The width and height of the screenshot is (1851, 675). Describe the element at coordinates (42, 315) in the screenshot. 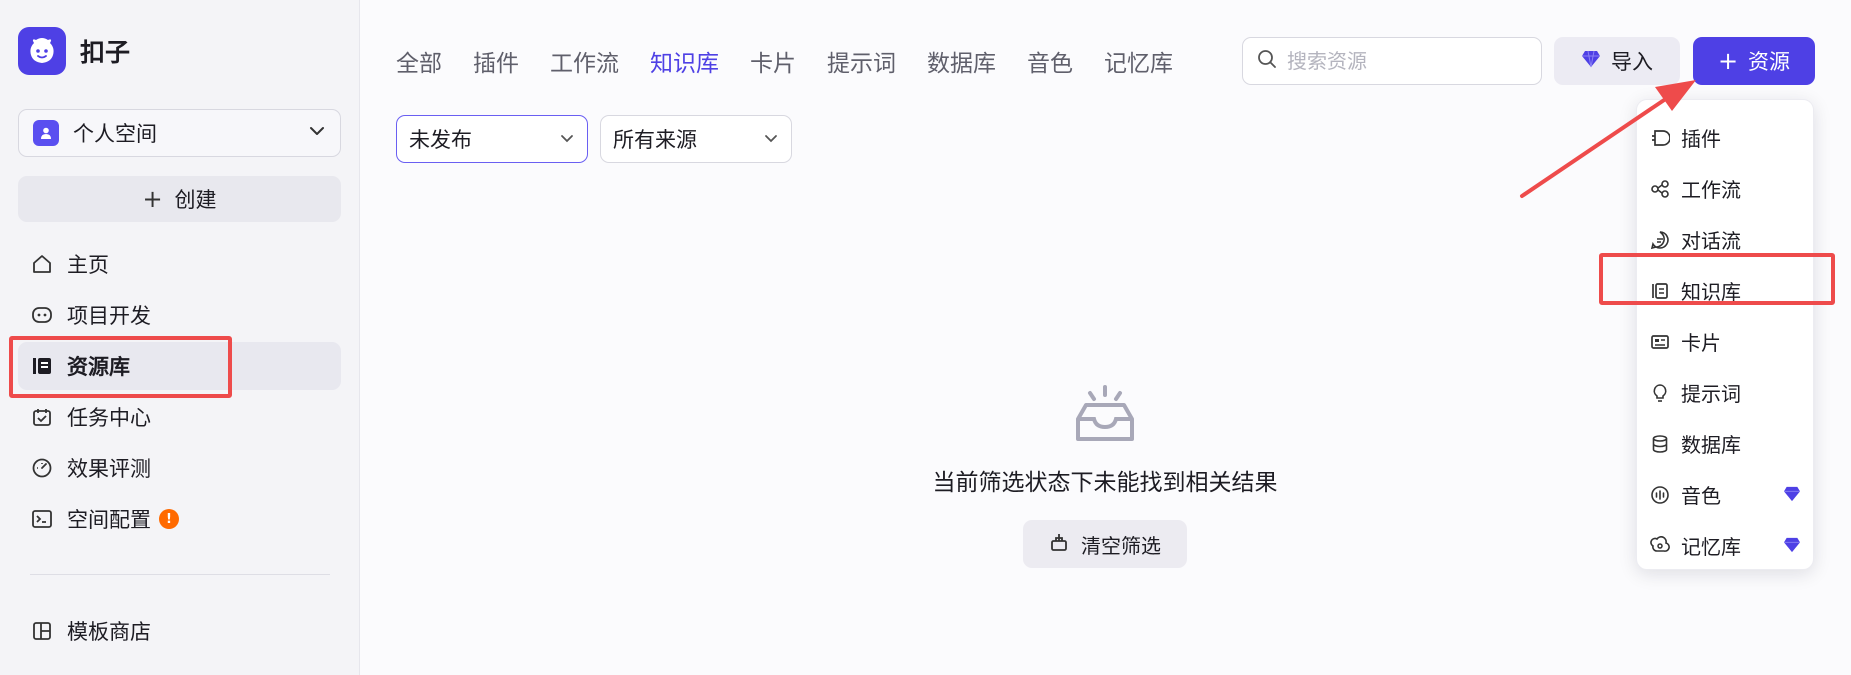

I see `robot-icon` at that location.